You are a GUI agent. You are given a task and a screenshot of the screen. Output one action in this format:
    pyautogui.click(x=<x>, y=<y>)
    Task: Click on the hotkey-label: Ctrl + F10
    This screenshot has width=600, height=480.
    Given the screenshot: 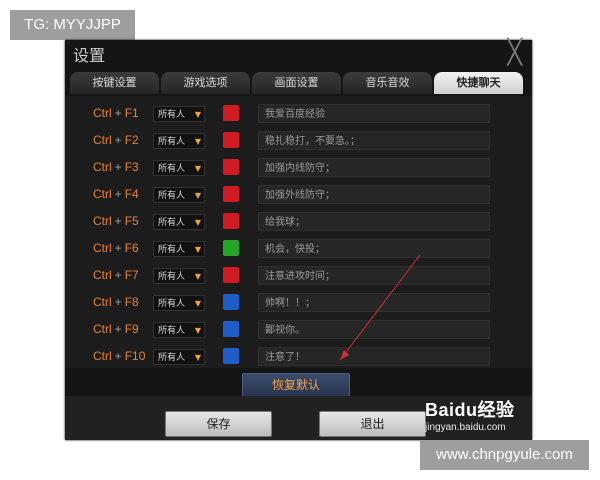 What is the action you would take?
    pyautogui.click(x=119, y=356)
    